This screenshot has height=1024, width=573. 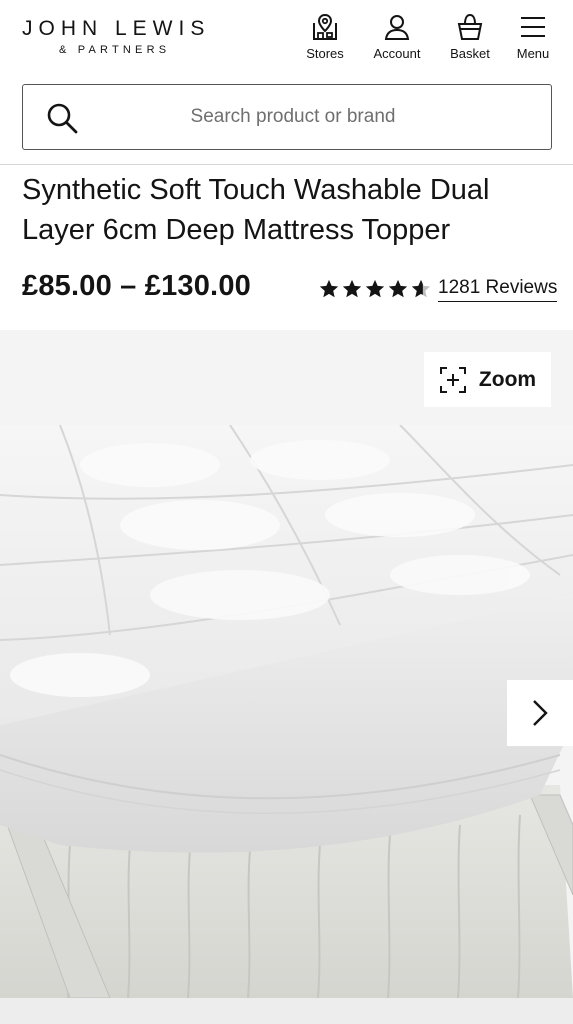 I want to click on nav-basket: Basket, so click(x=470, y=36).